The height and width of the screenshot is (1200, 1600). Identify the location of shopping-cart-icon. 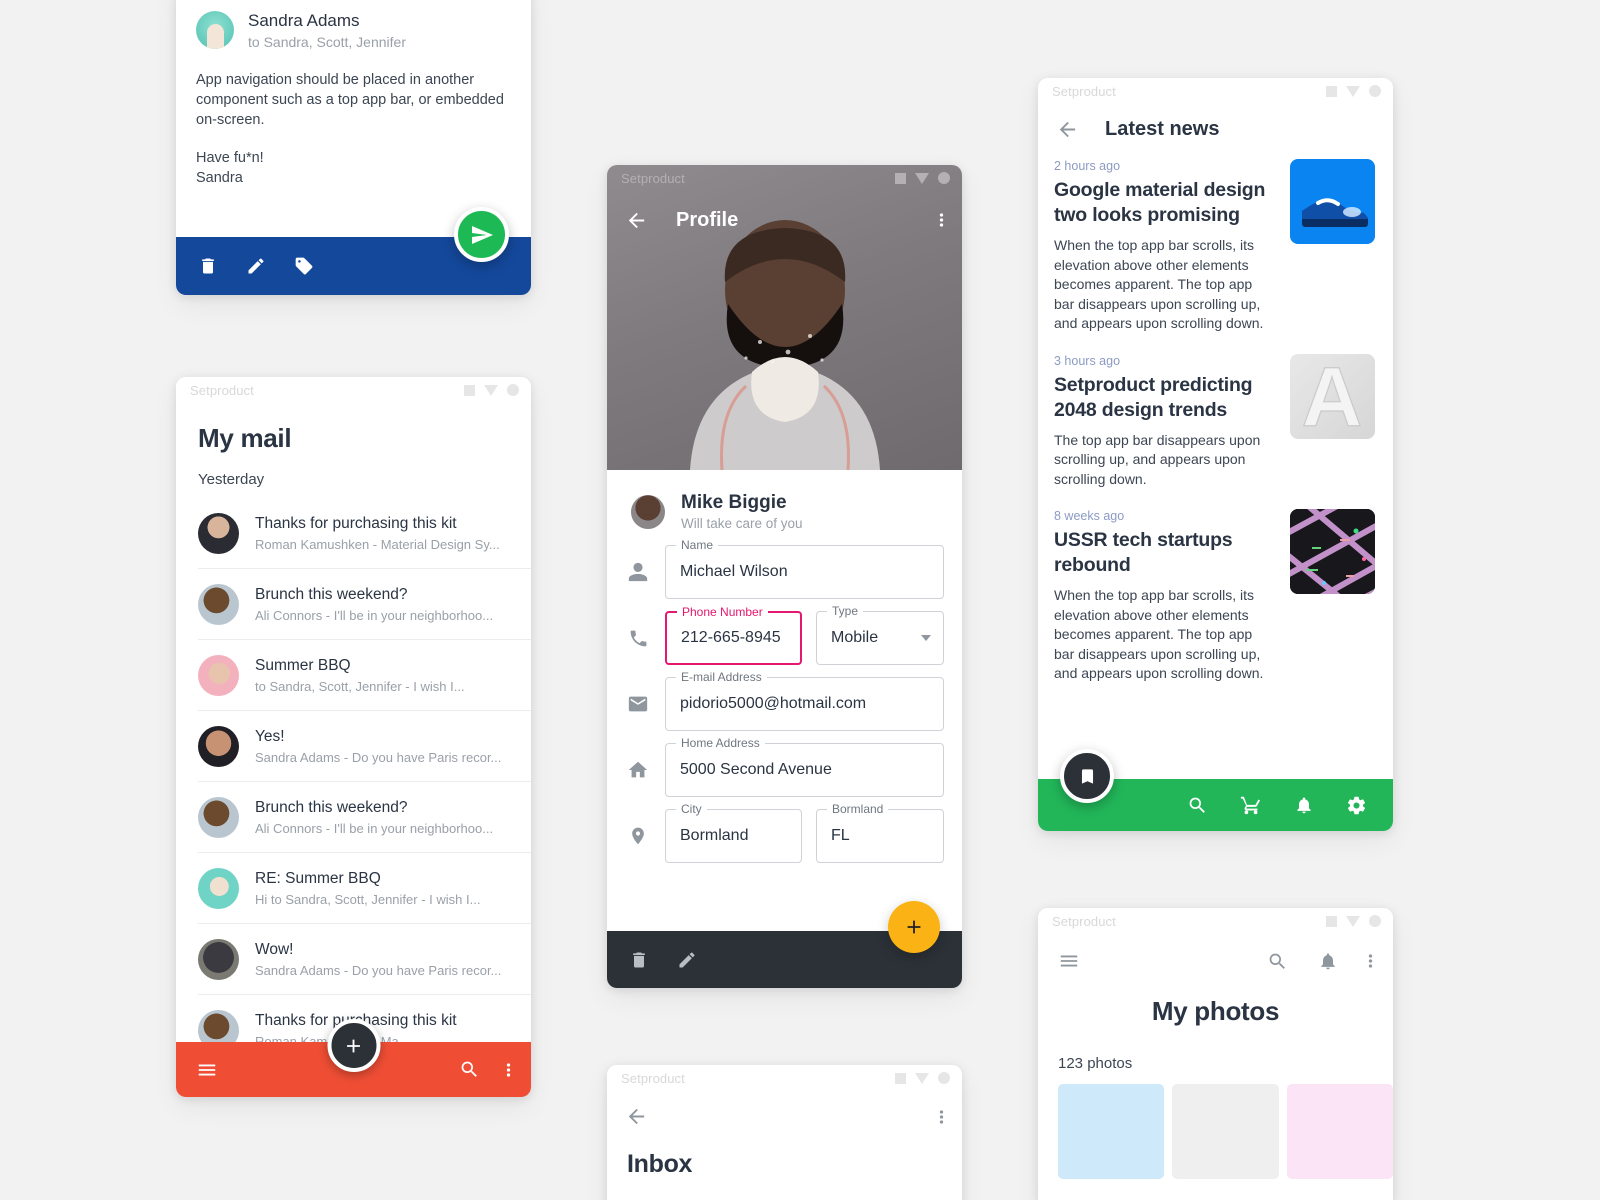
(1251, 805).